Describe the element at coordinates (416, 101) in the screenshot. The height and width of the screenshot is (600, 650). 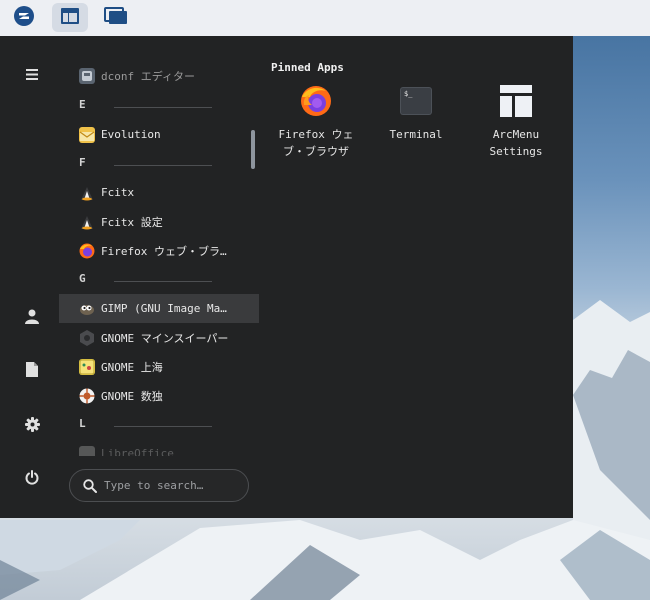
I see `terminal-icon: $_` at that location.